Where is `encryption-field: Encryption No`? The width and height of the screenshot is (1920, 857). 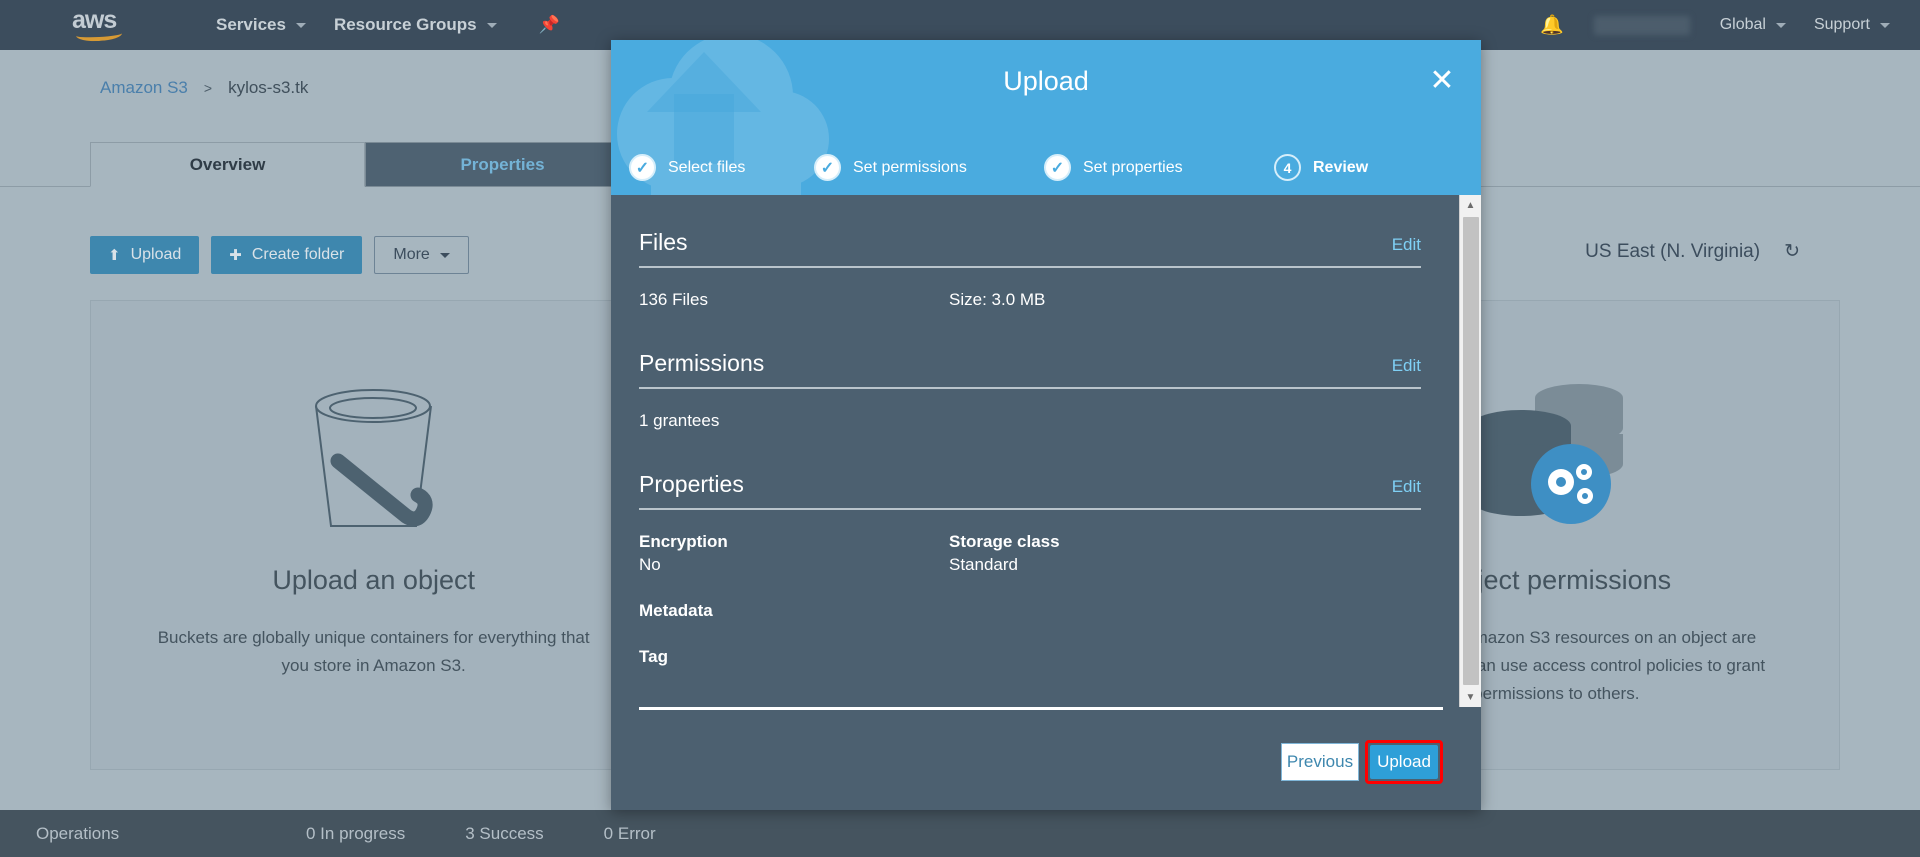 encryption-field: Encryption No is located at coordinates (794, 553).